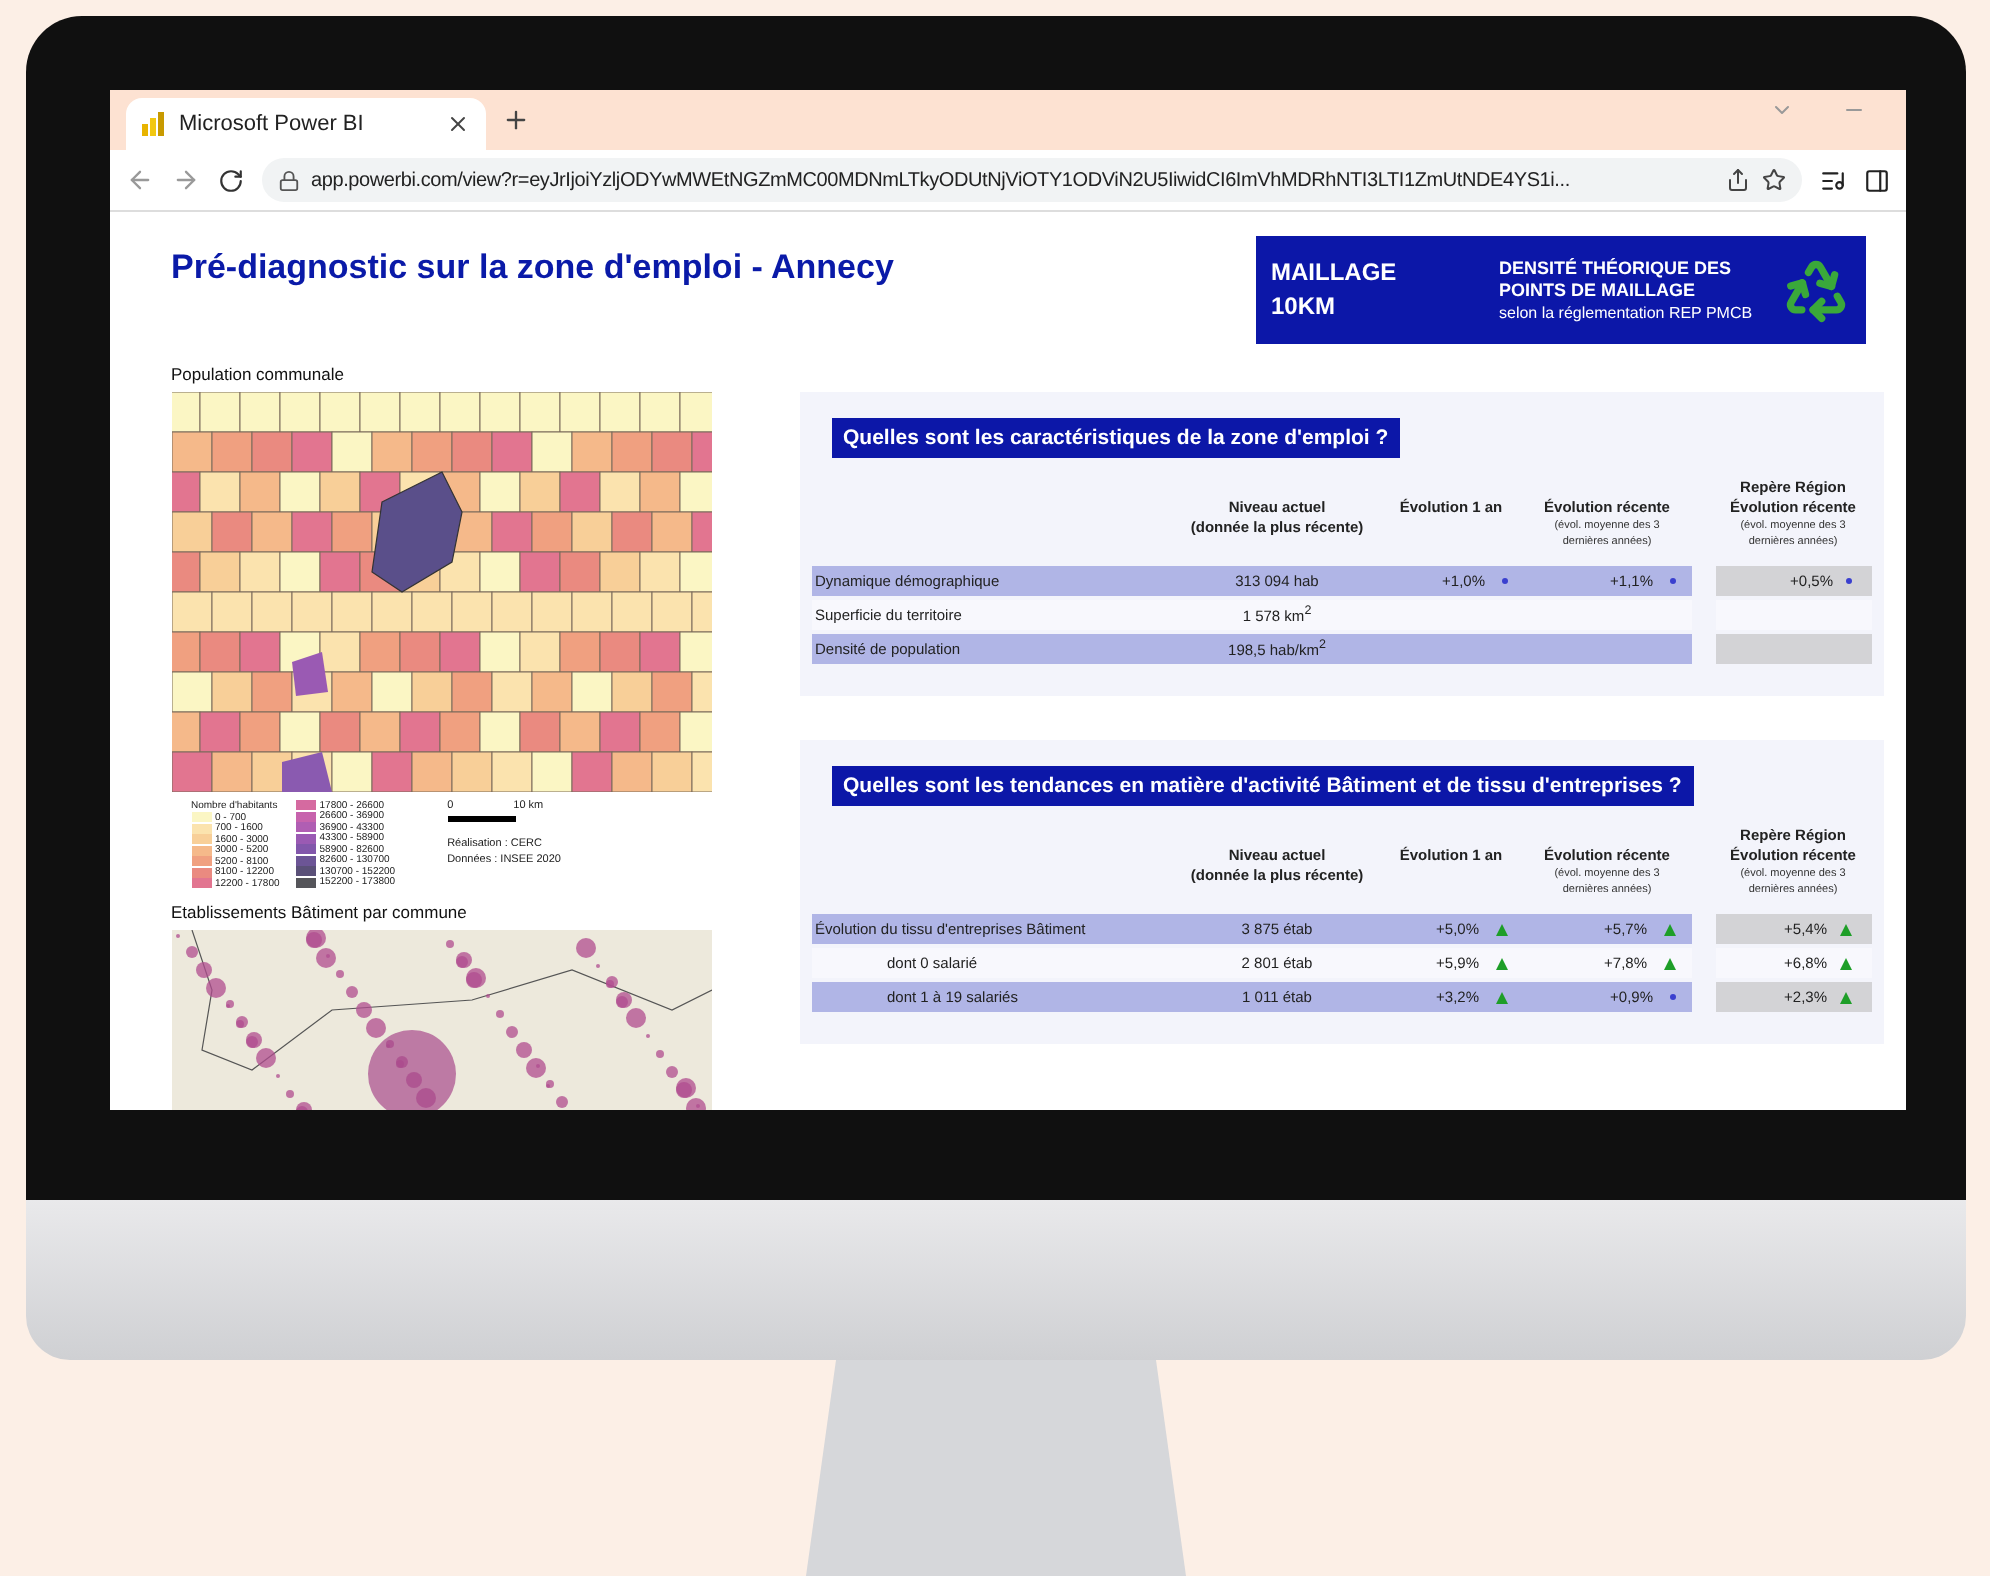  I want to click on star-icon, so click(1773, 180).